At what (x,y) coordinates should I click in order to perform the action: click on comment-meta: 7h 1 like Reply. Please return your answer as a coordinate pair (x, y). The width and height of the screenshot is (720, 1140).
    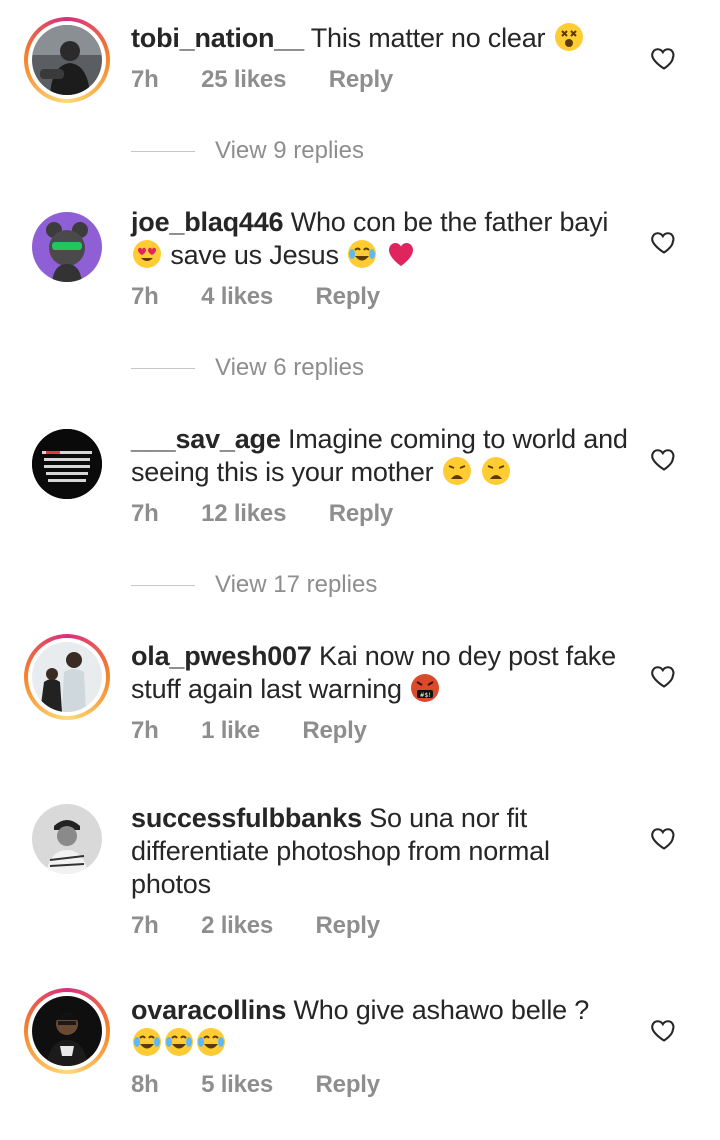
    Looking at the image, I should click on (383, 731).